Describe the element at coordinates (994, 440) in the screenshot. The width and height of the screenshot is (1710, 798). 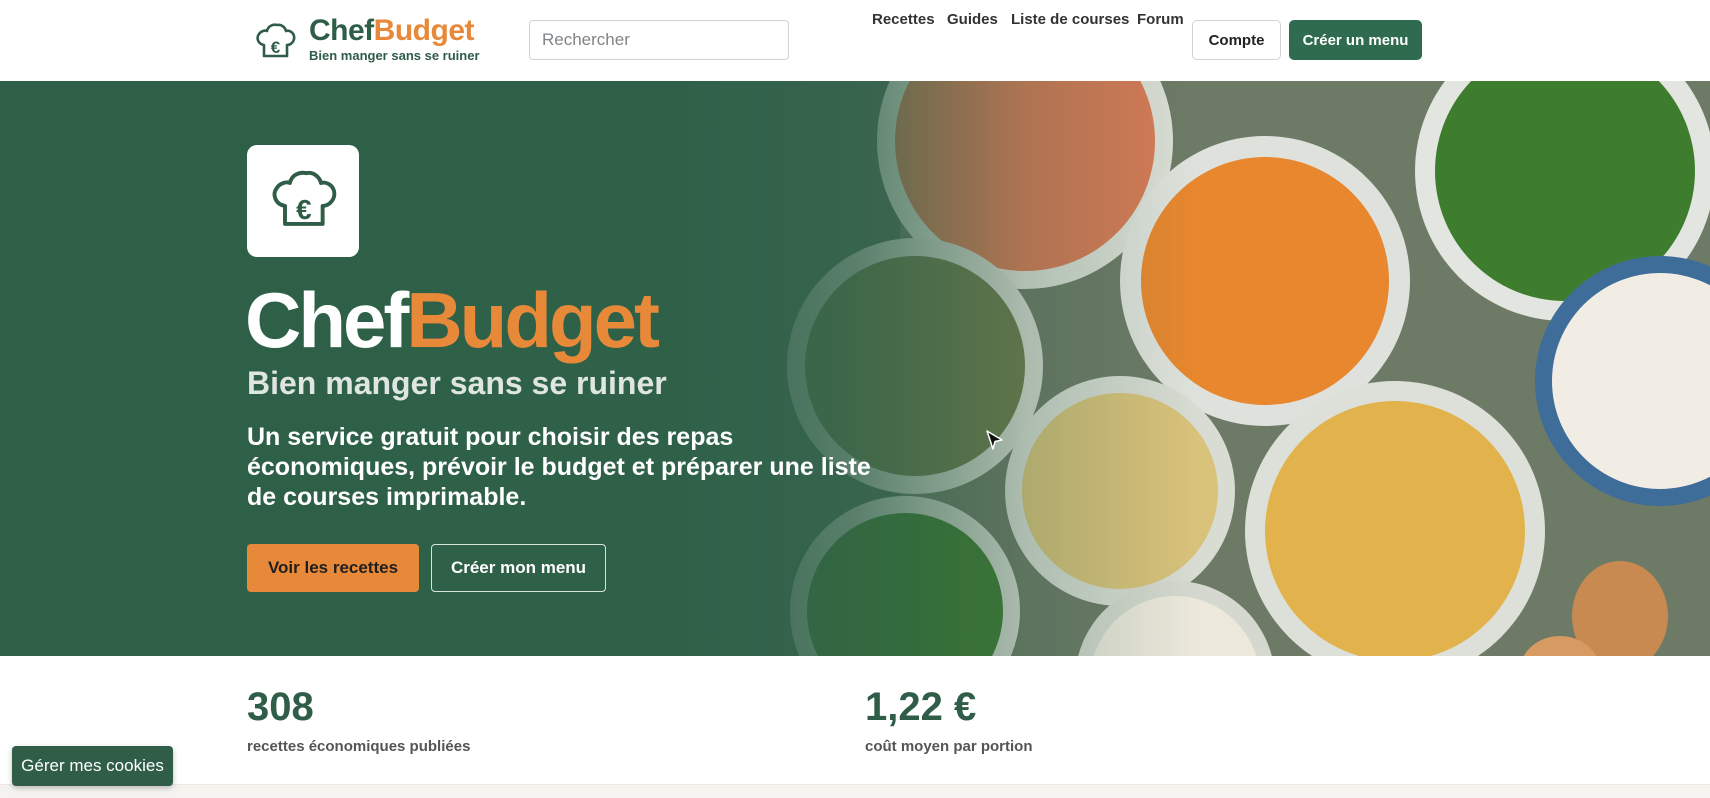
I see `mouse-cursor-icon` at that location.